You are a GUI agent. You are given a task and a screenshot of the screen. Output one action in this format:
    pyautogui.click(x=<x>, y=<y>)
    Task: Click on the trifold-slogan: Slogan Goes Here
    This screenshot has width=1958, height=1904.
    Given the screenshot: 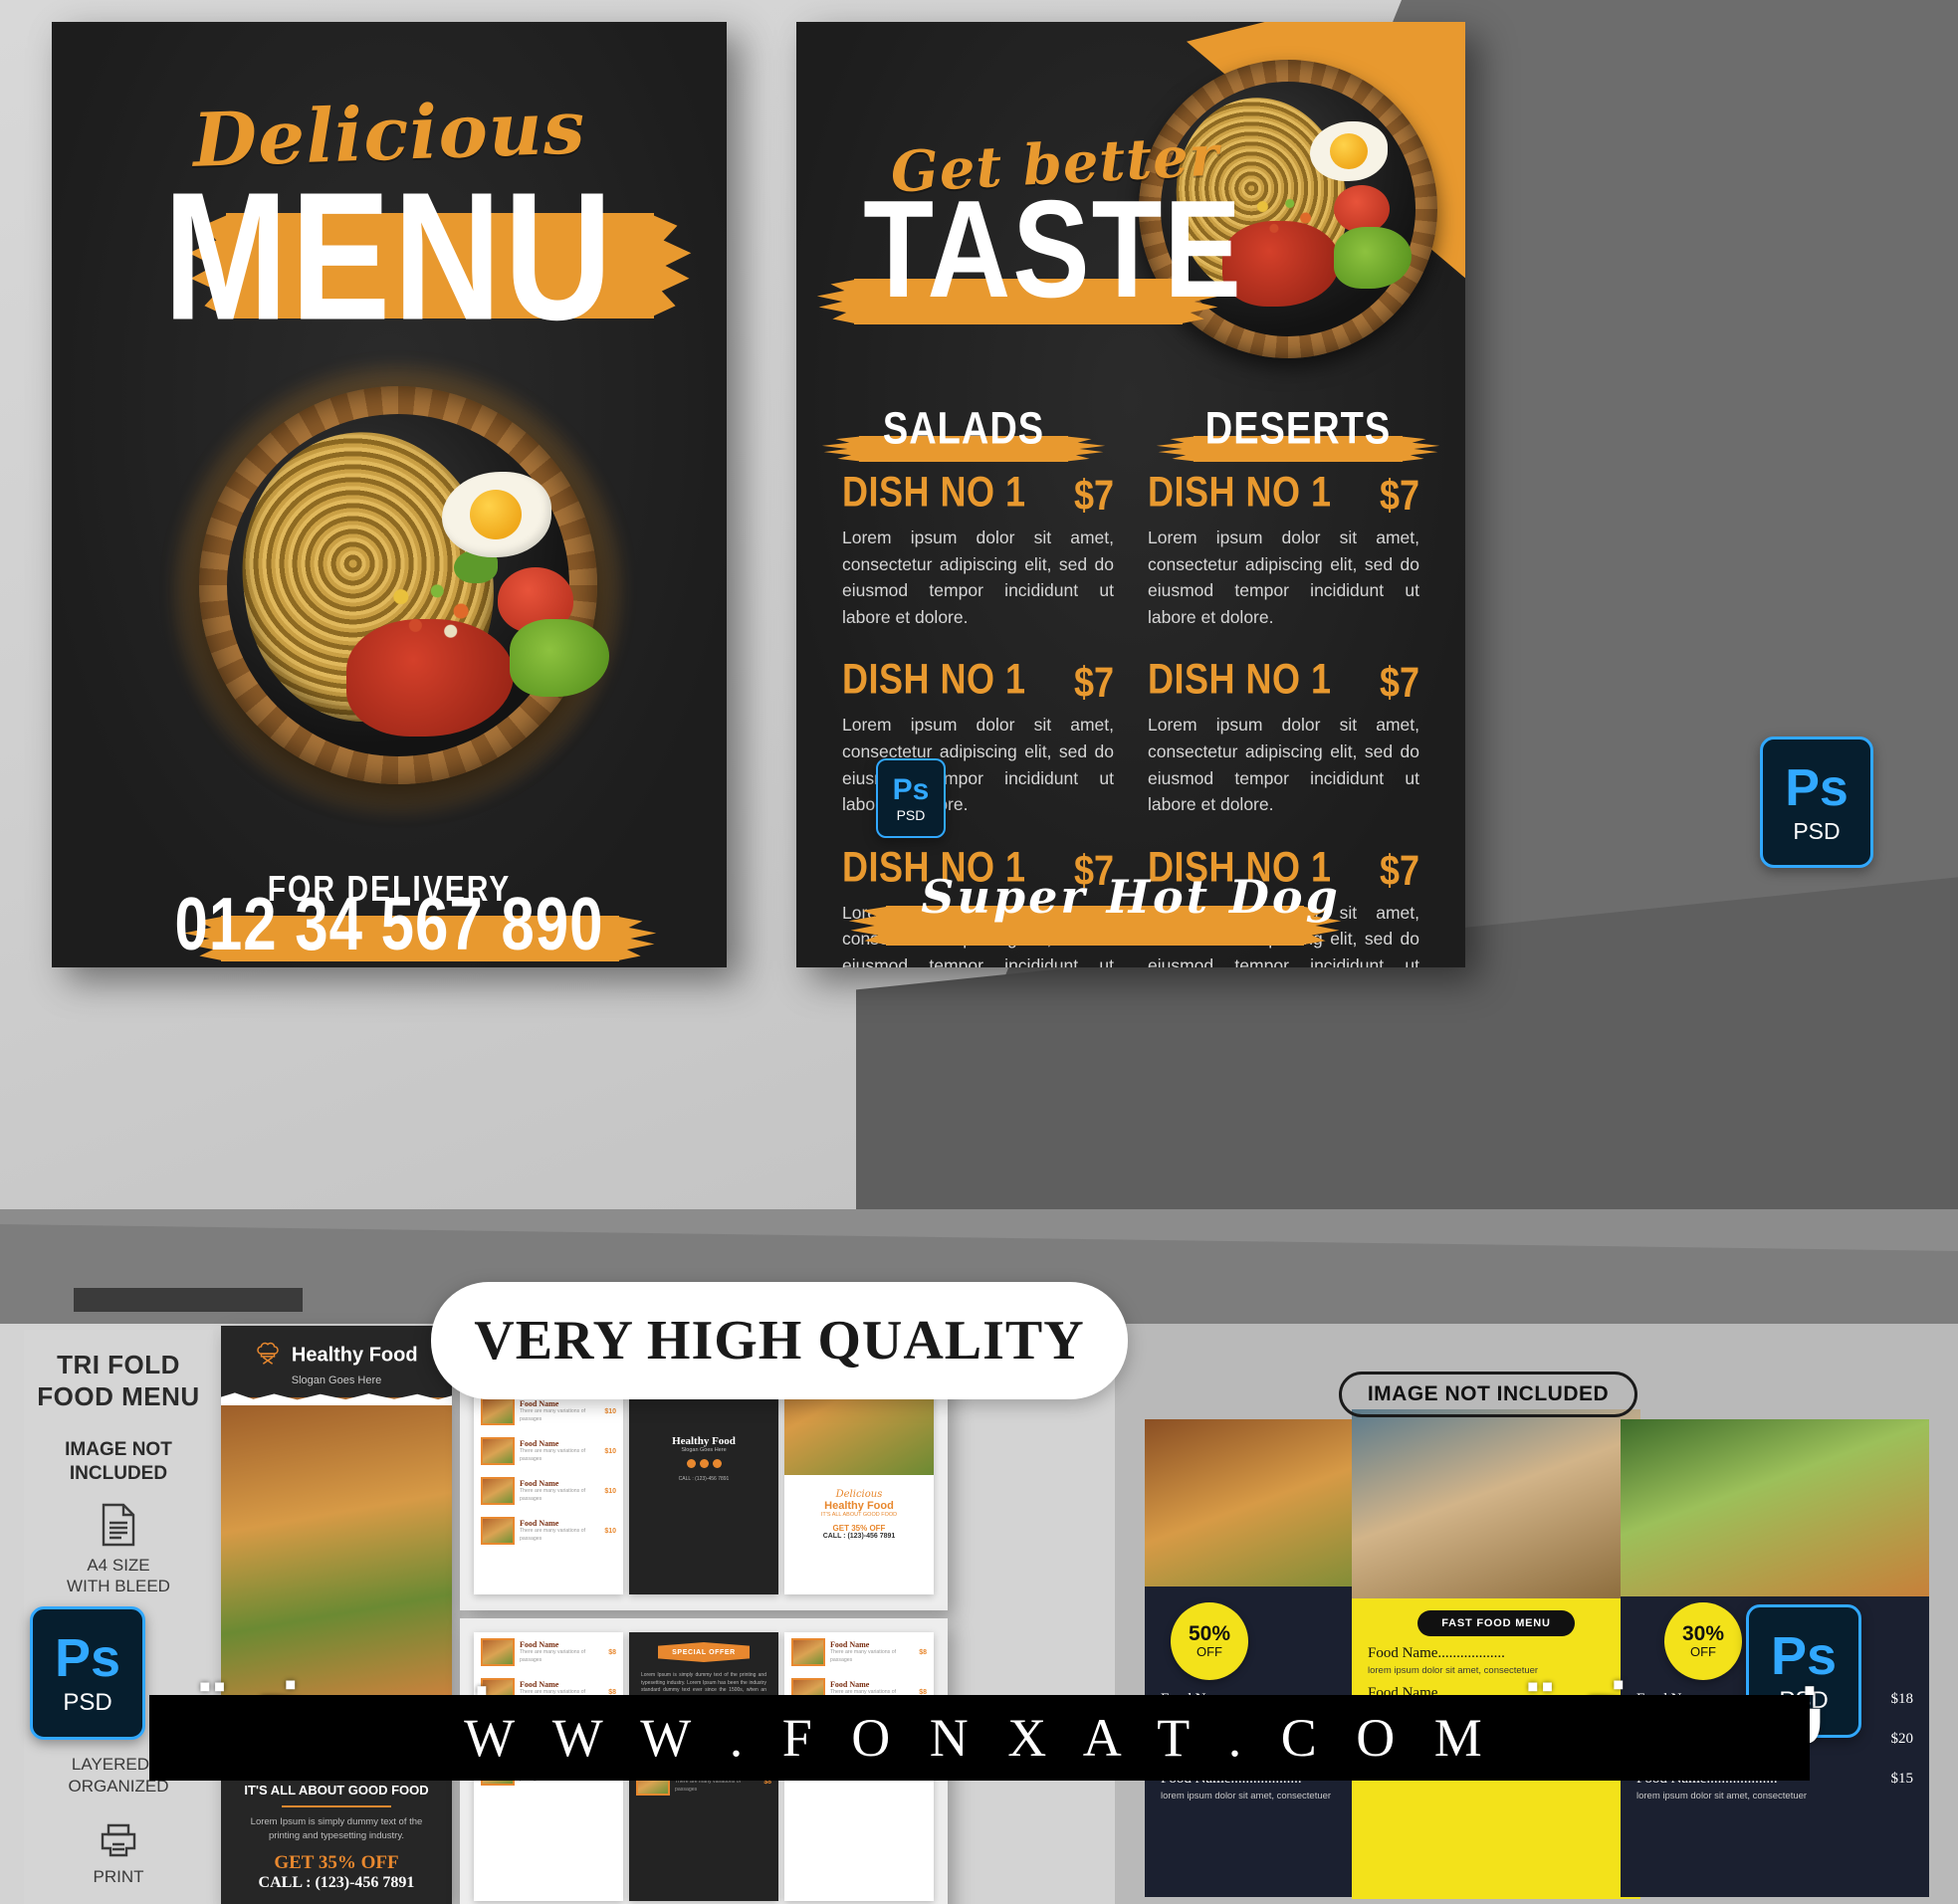 What is the action you would take?
    pyautogui.click(x=336, y=1380)
    